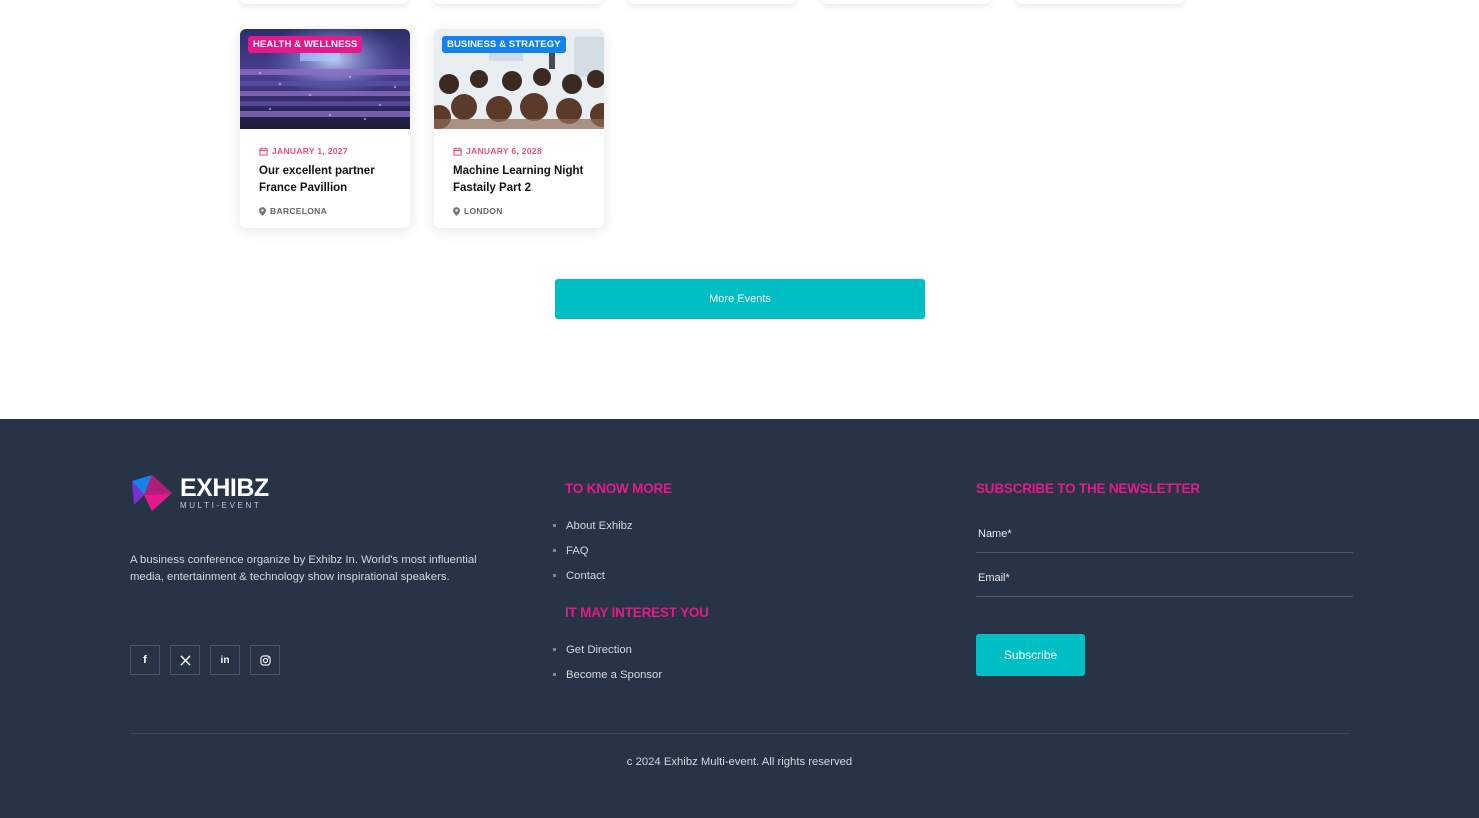 Image resolution: width=1479 pixels, height=818 pixels. Describe the element at coordinates (305, 44) in the screenshot. I see `category-tag: HEALTH & WELLNESS` at that location.